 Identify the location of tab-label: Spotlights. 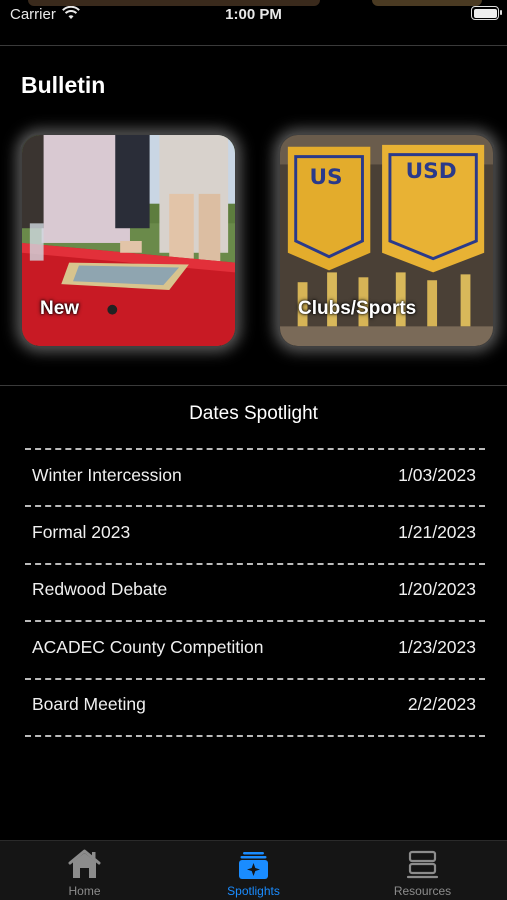
(253, 891).